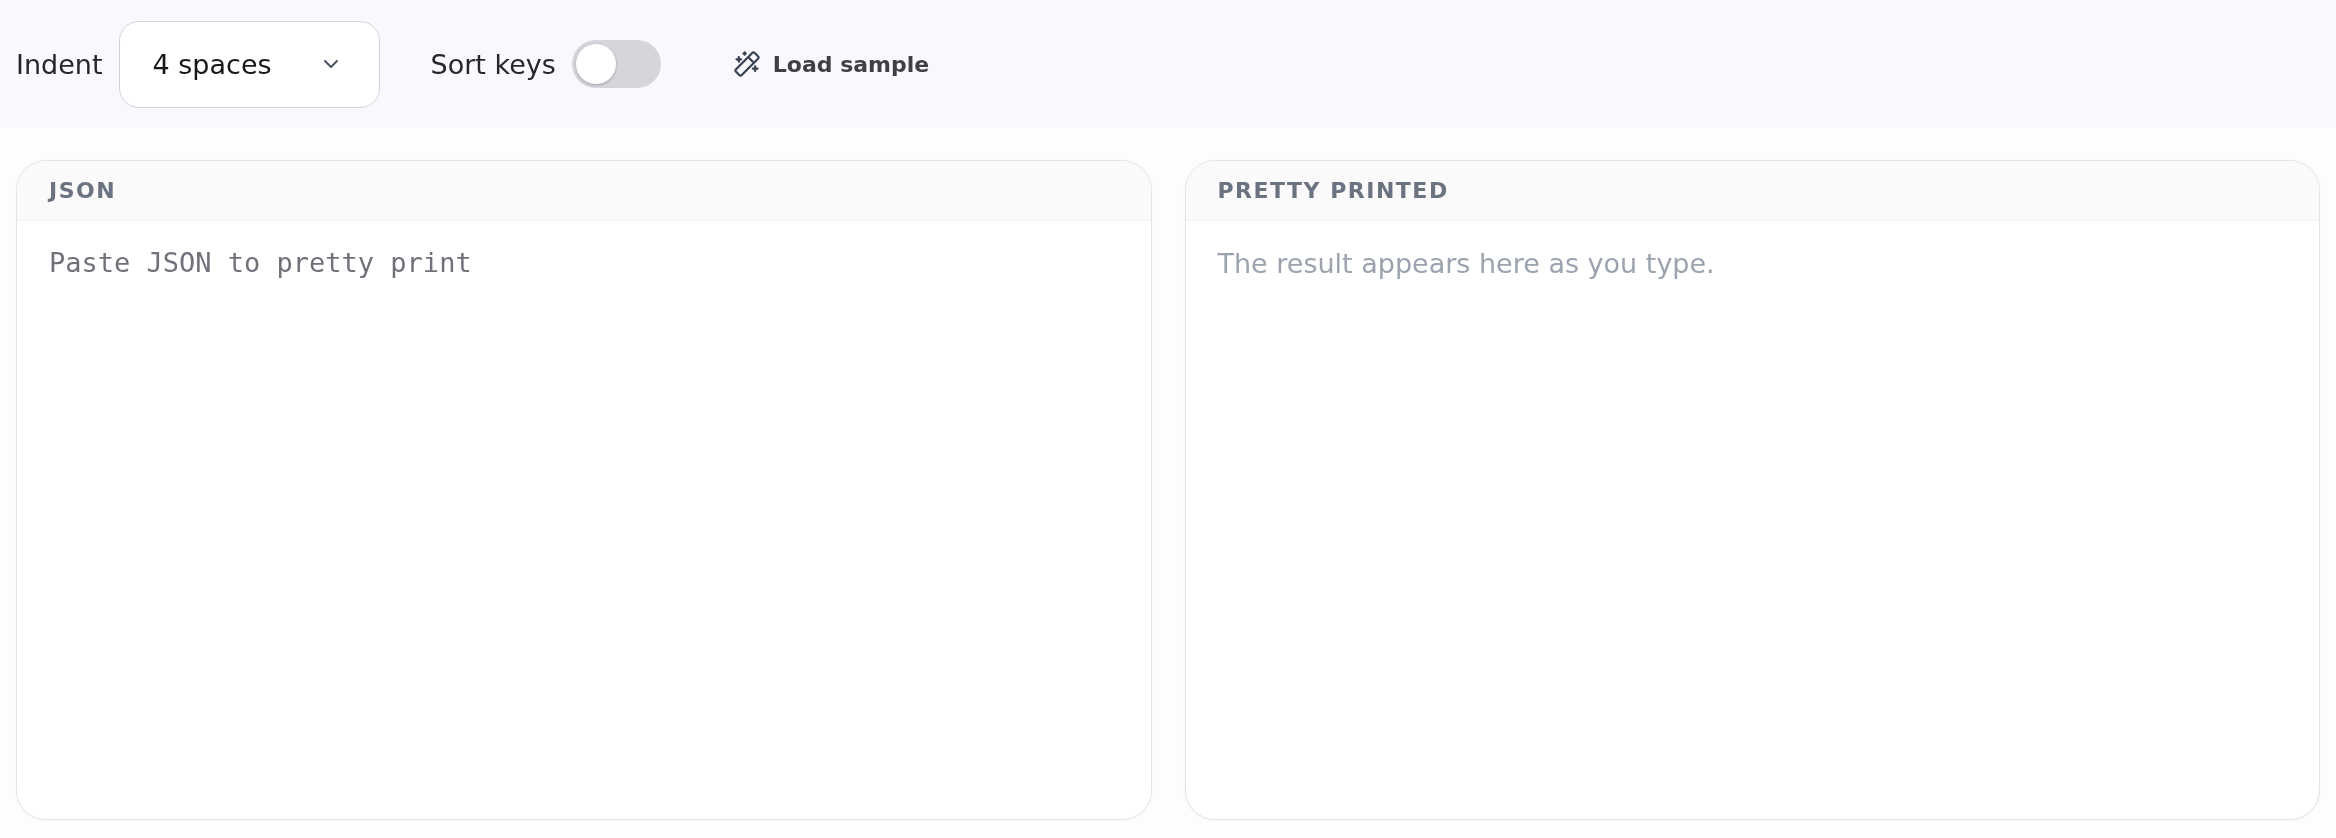  Describe the element at coordinates (746, 64) in the screenshot. I see `magic-wand-icon` at that location.